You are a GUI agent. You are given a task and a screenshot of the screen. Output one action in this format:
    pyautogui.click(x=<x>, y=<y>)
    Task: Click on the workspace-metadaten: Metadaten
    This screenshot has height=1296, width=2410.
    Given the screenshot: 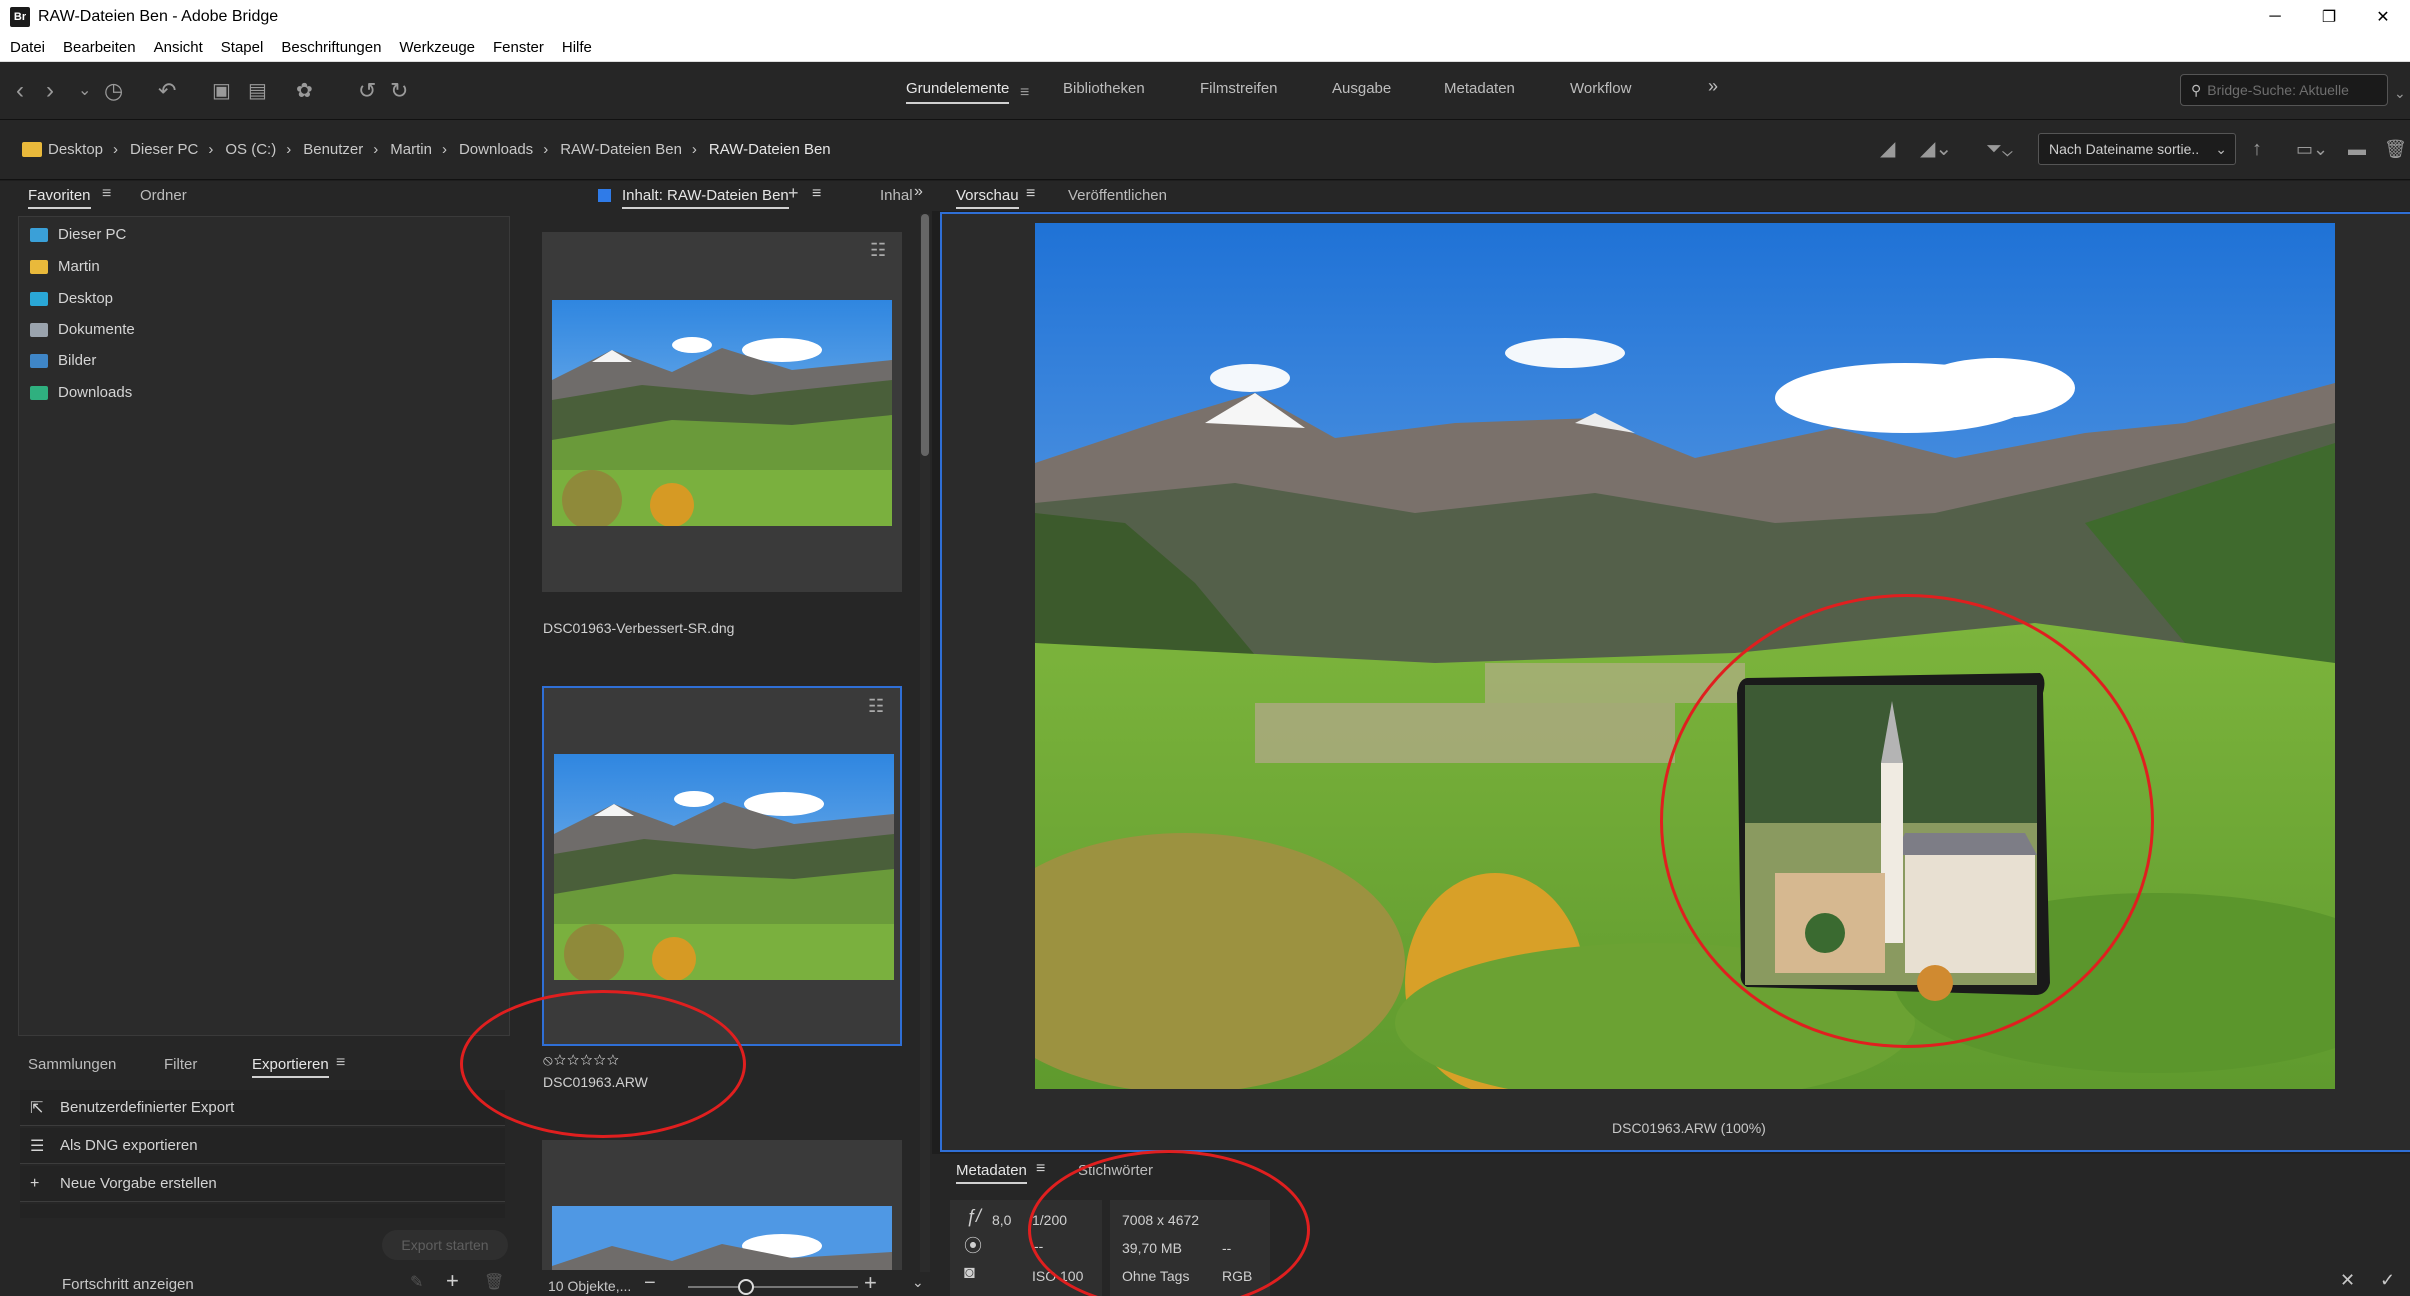 What is the action you would take?
    pyautogui.click(x=1479, y=92)
    